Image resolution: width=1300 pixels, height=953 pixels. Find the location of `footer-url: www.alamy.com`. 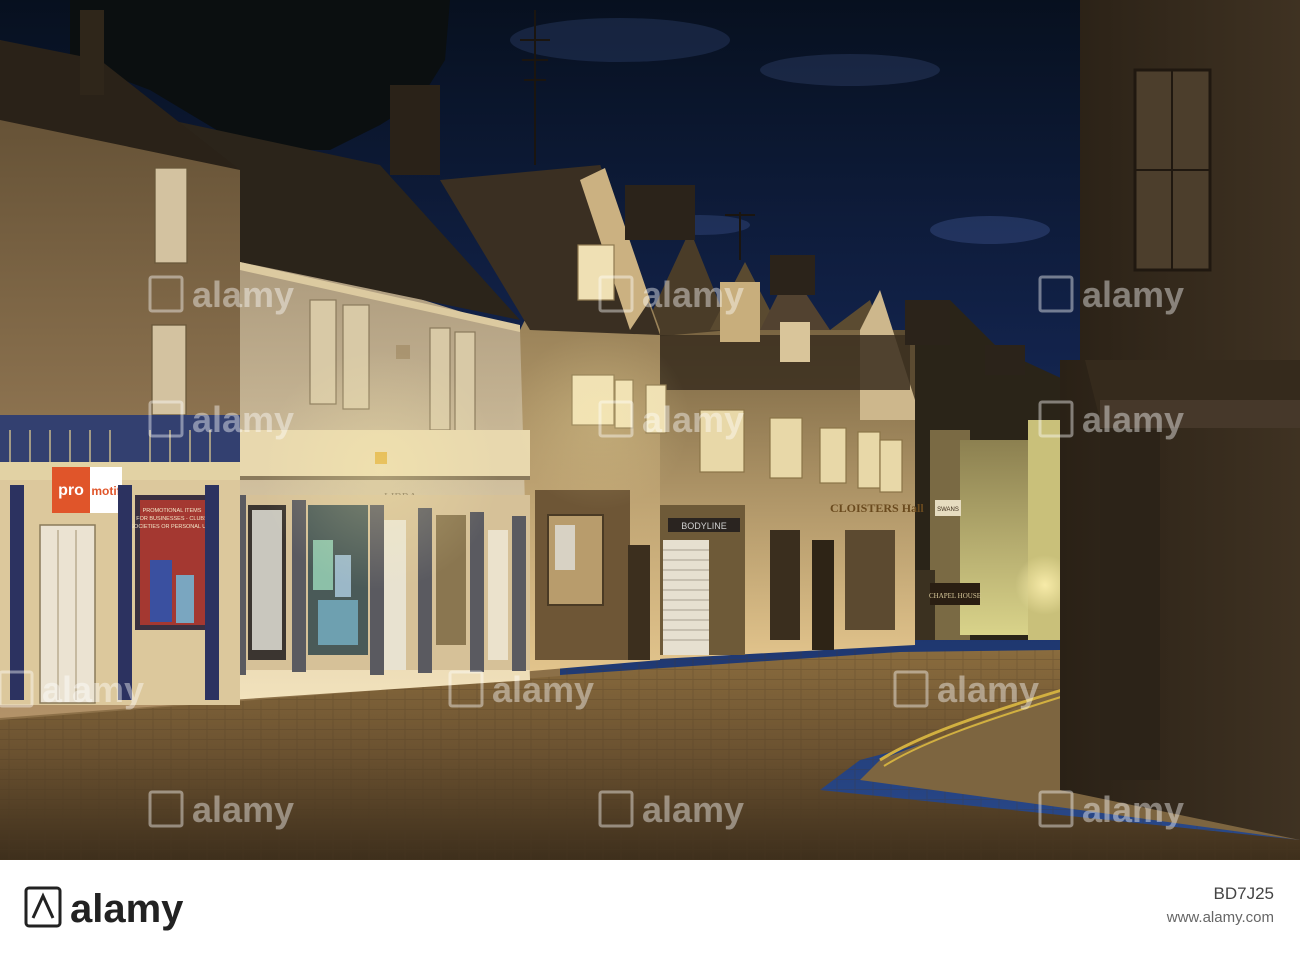

footer-url: www.alamy.com is located at coordinates (1220, 918).